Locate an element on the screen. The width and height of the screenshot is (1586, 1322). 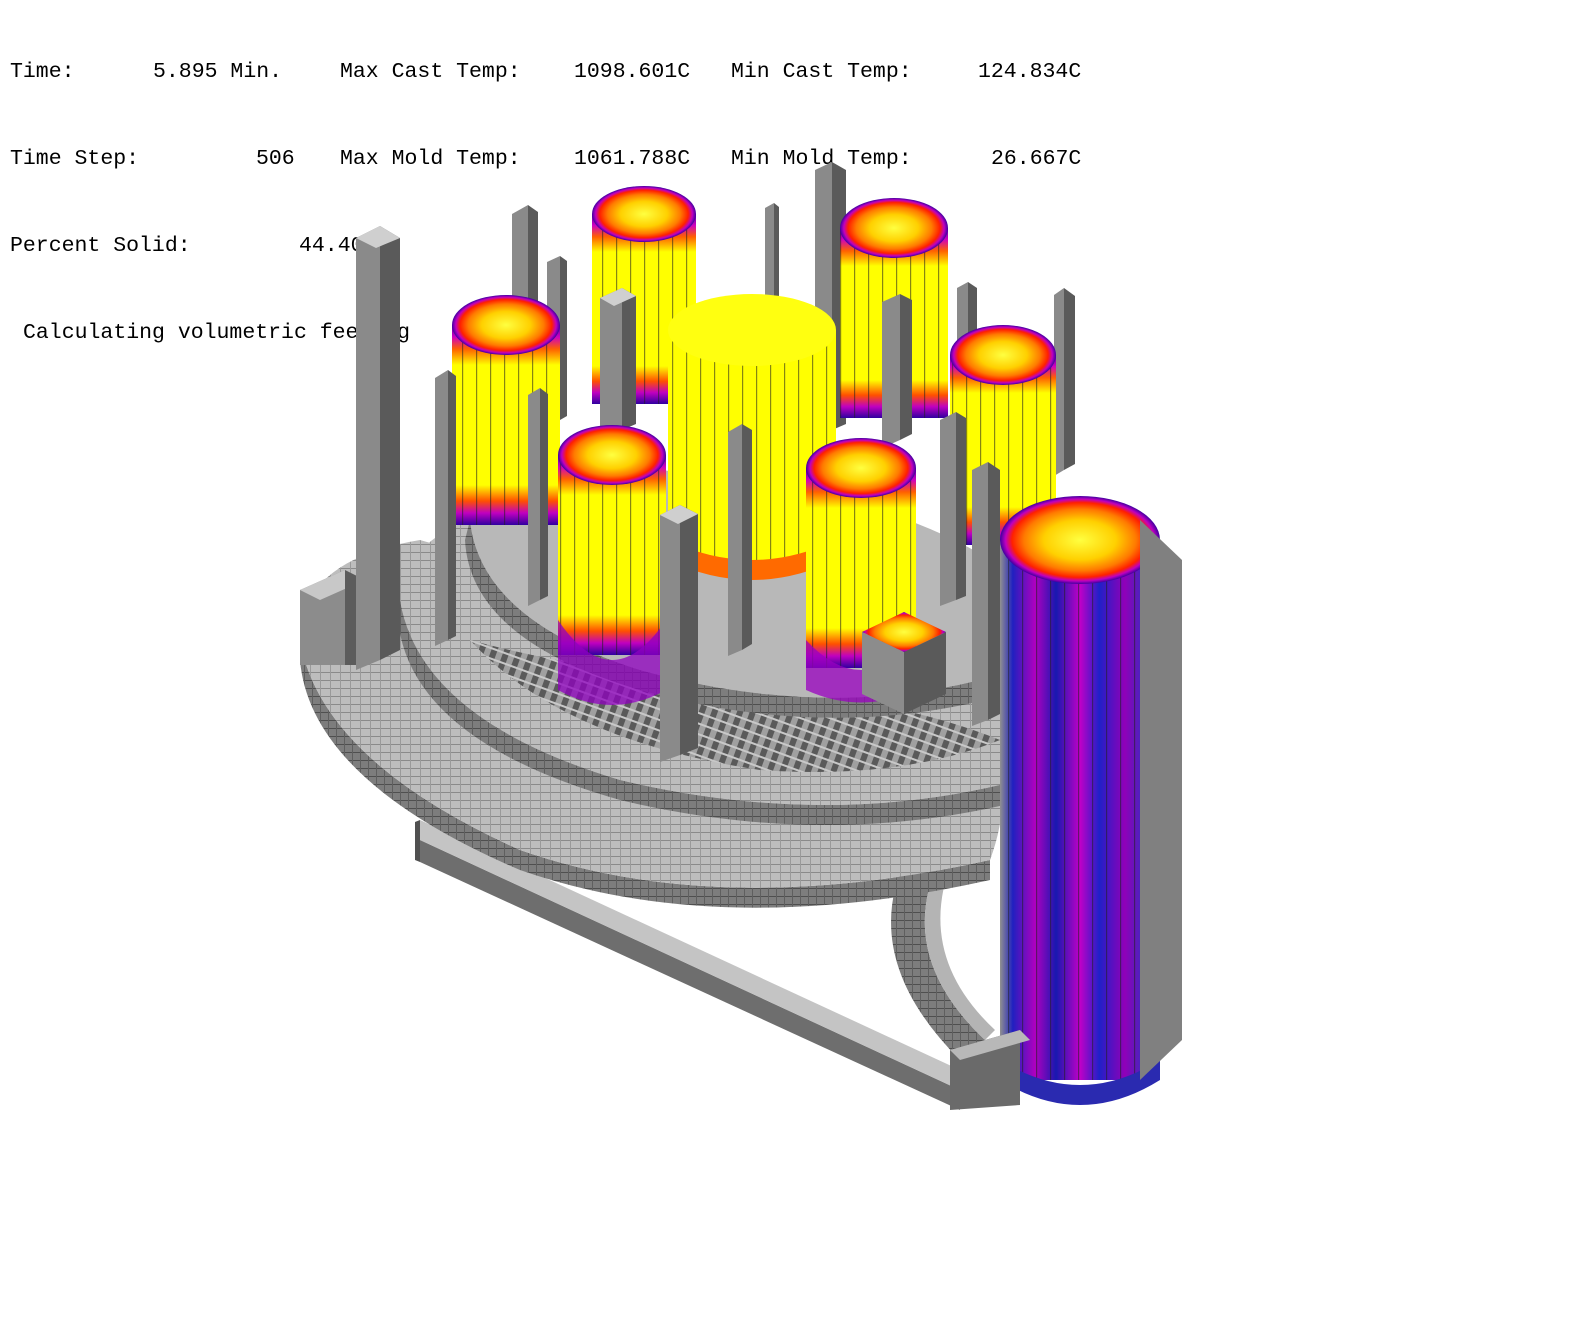
left-gate-block is located at coordinates (332, 617).